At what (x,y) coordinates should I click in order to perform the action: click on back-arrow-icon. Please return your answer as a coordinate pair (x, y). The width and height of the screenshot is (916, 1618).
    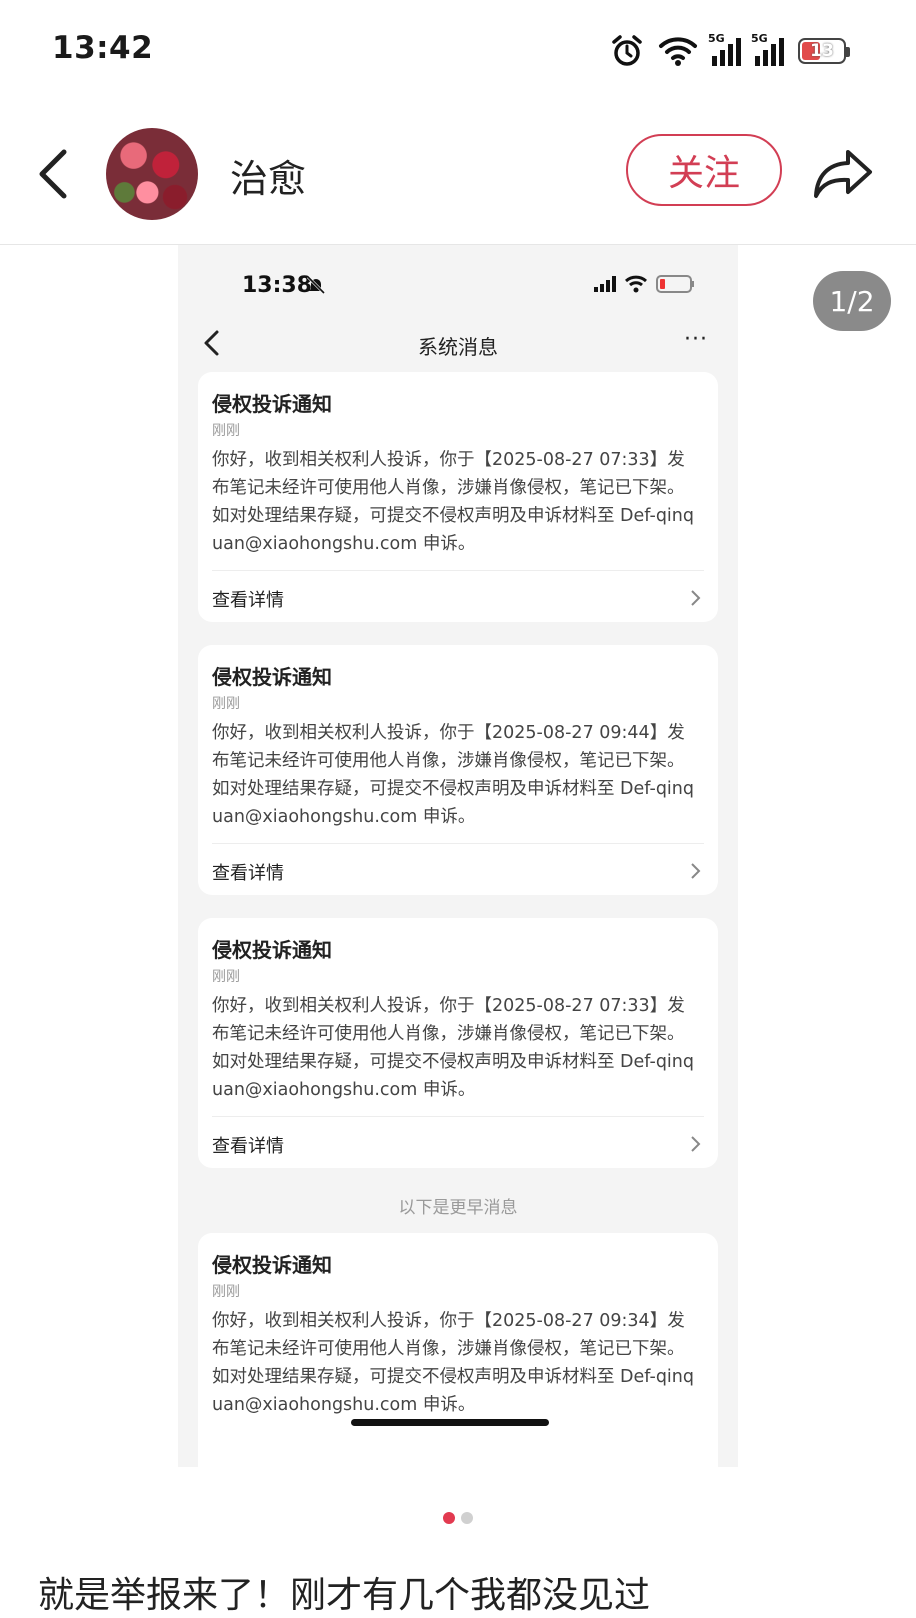
    Looking at the image, I should click on (54, 174).